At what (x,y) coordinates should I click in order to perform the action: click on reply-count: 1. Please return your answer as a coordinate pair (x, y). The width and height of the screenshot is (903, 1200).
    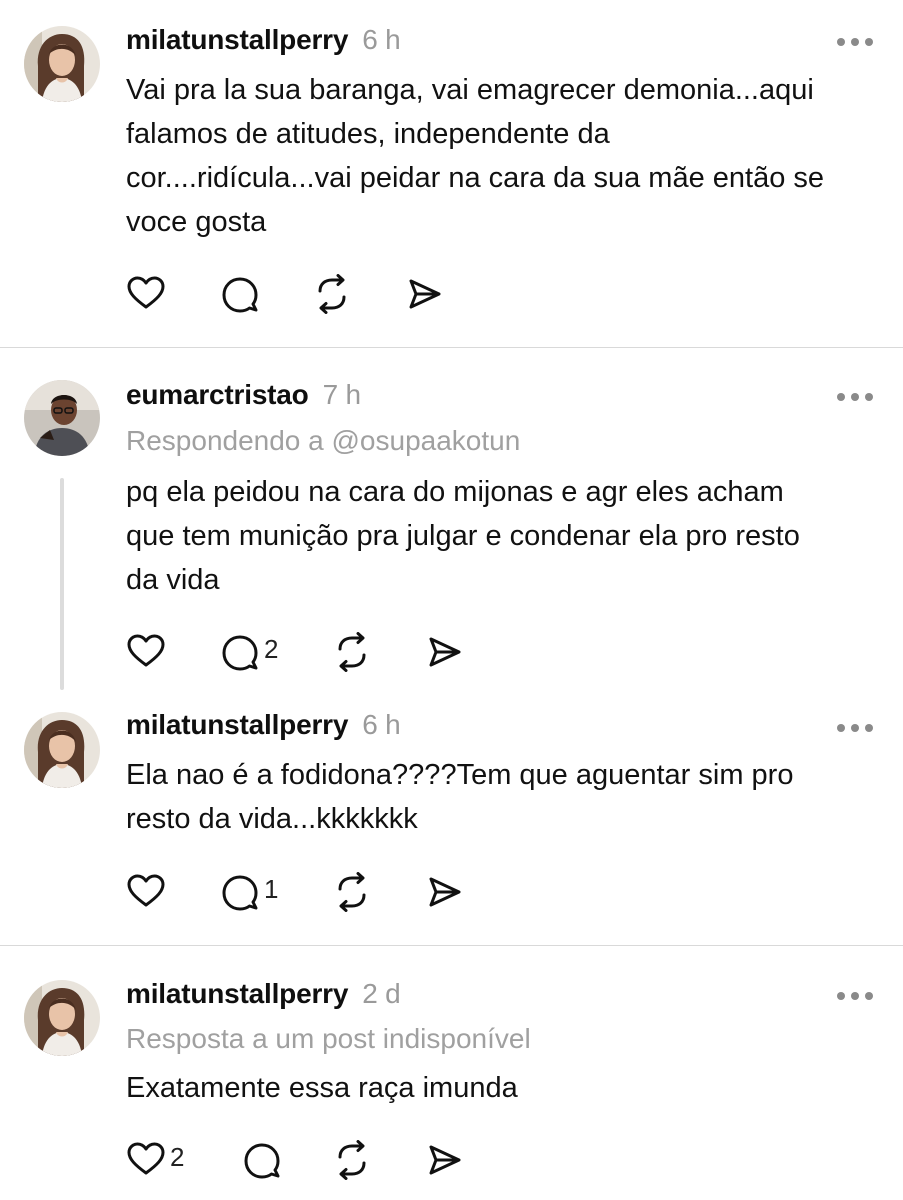
    Looking at the image, I should click on (271, 889).